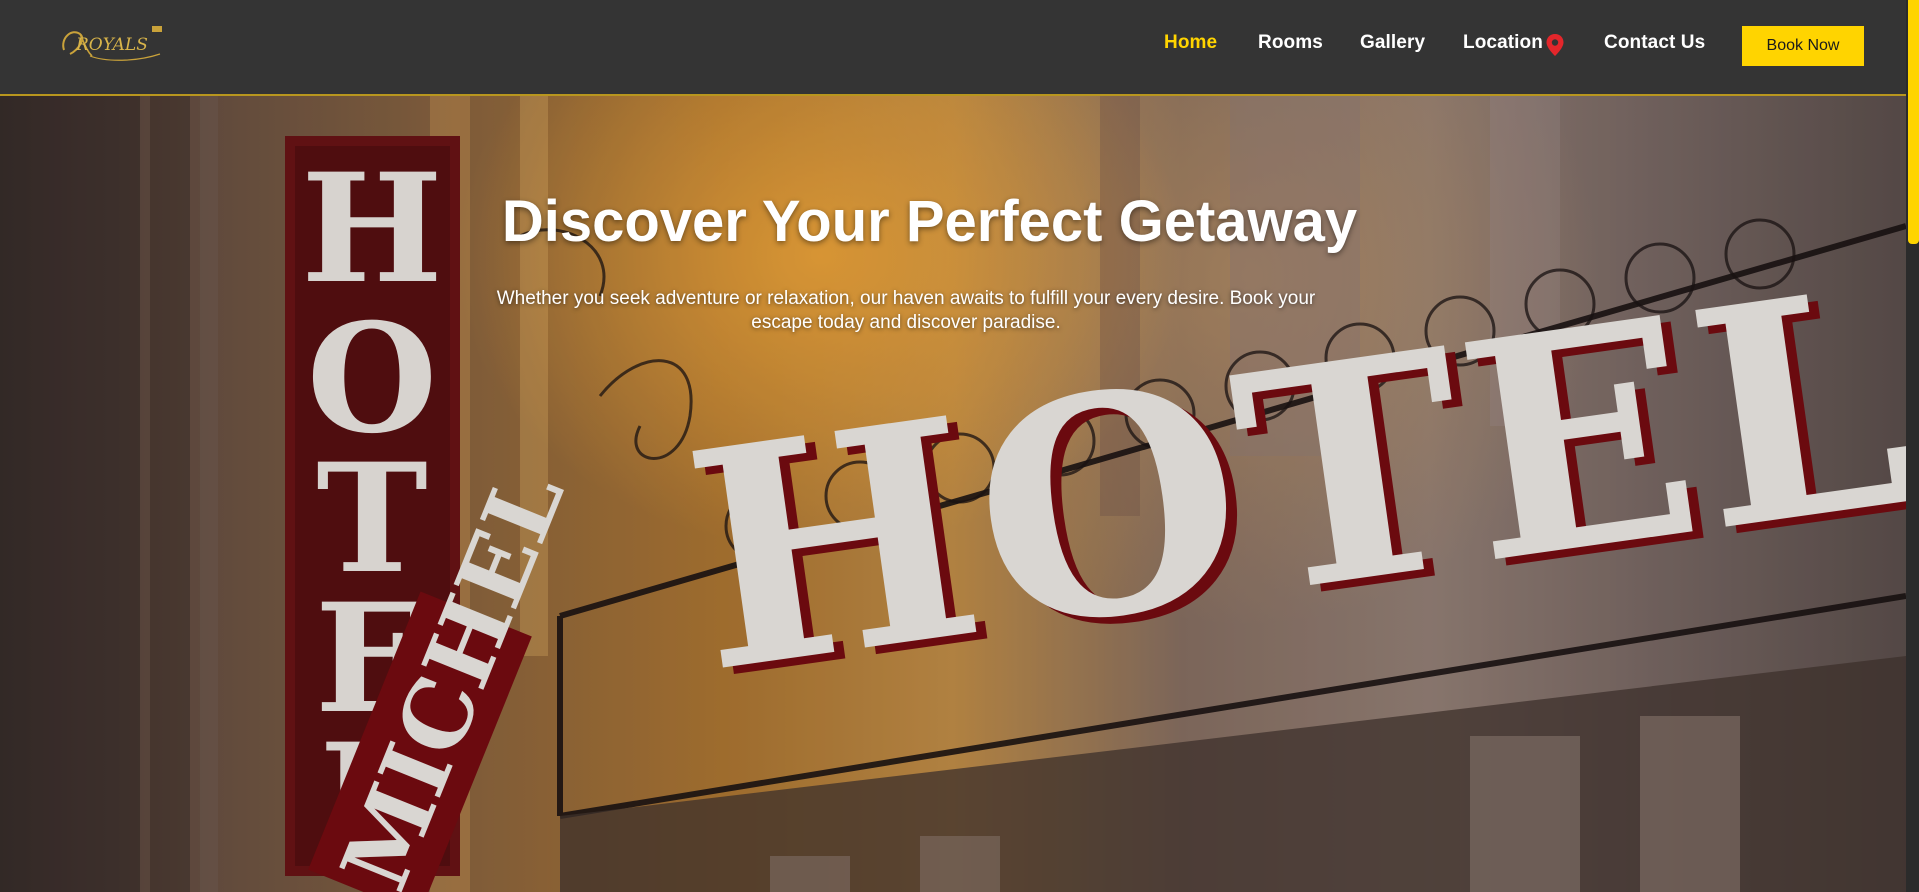 This screenshot has width=1919, height=892. Describe the element at coordinates (1555, 45) in the screenshot. I see `map-pin-icon` at that location.